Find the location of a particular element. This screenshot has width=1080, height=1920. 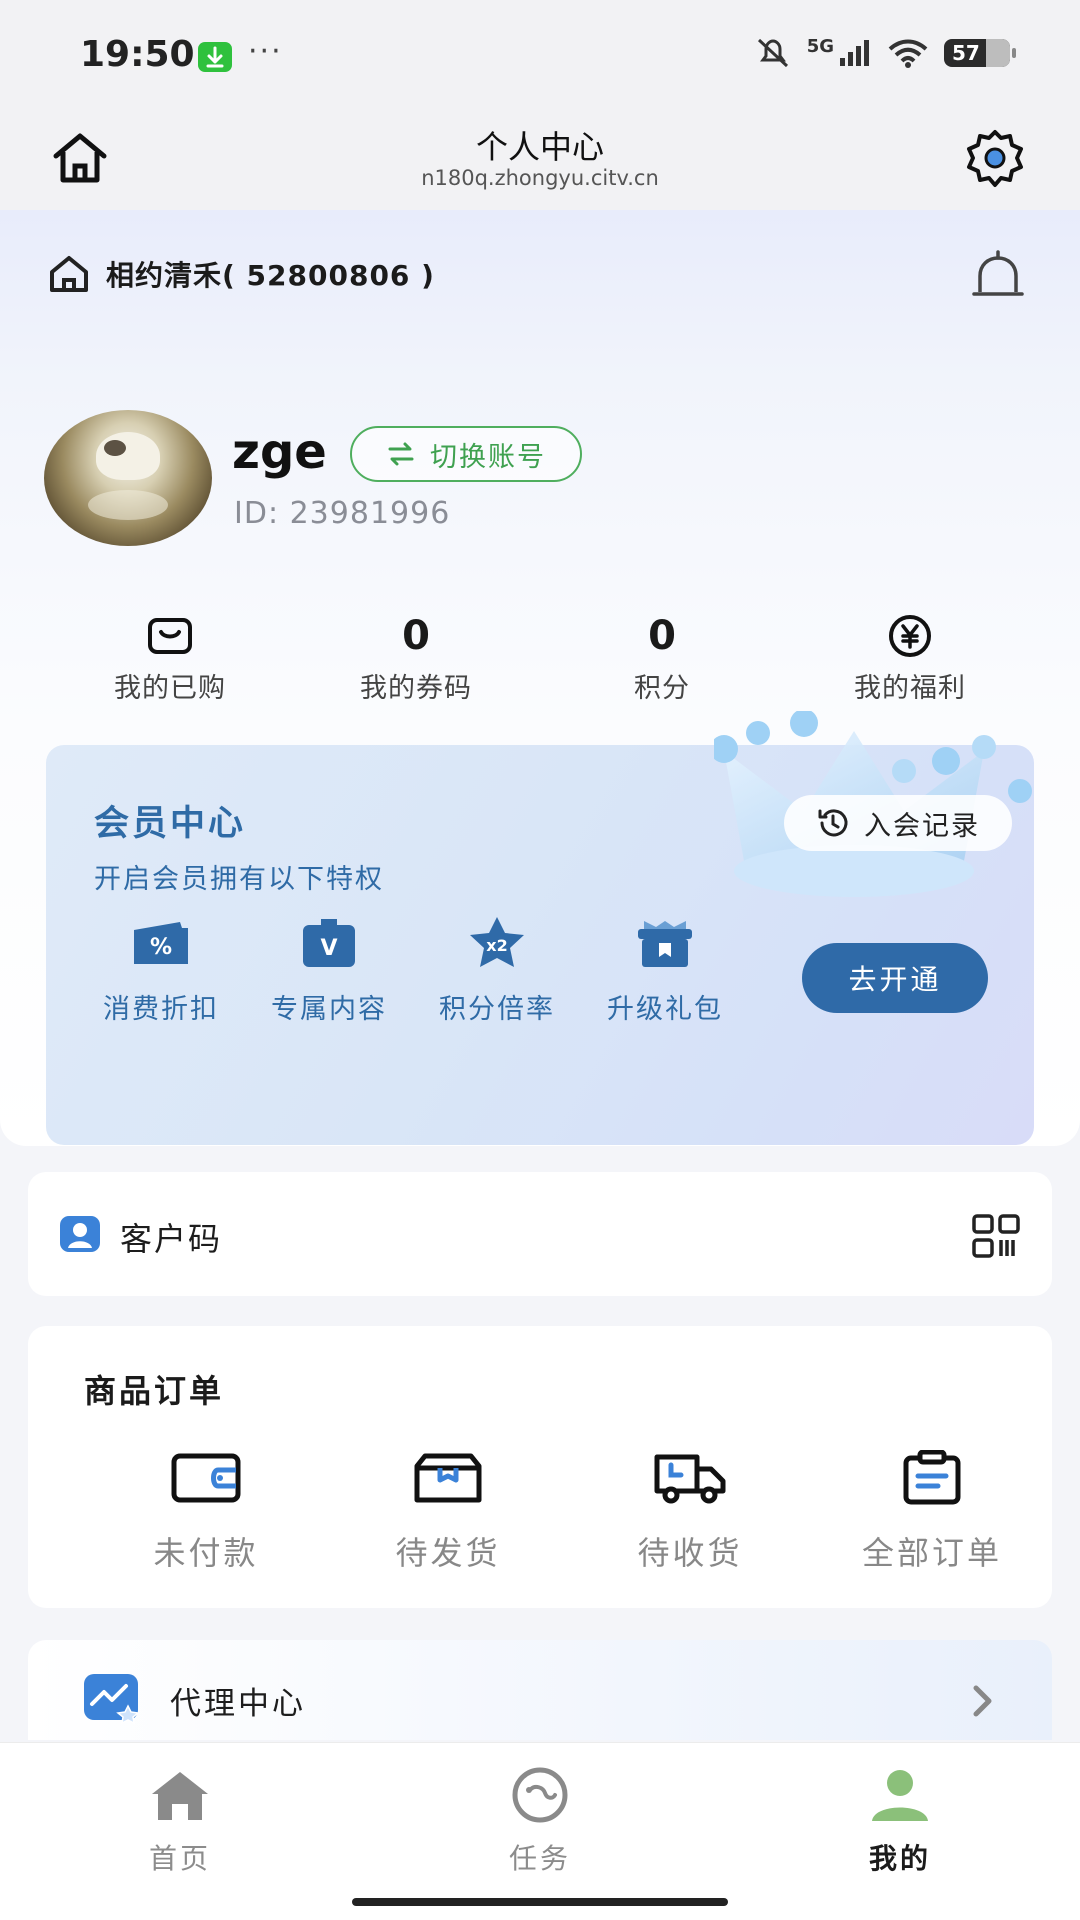

battery-indicator: 57 is located at coordinates (980, 53).